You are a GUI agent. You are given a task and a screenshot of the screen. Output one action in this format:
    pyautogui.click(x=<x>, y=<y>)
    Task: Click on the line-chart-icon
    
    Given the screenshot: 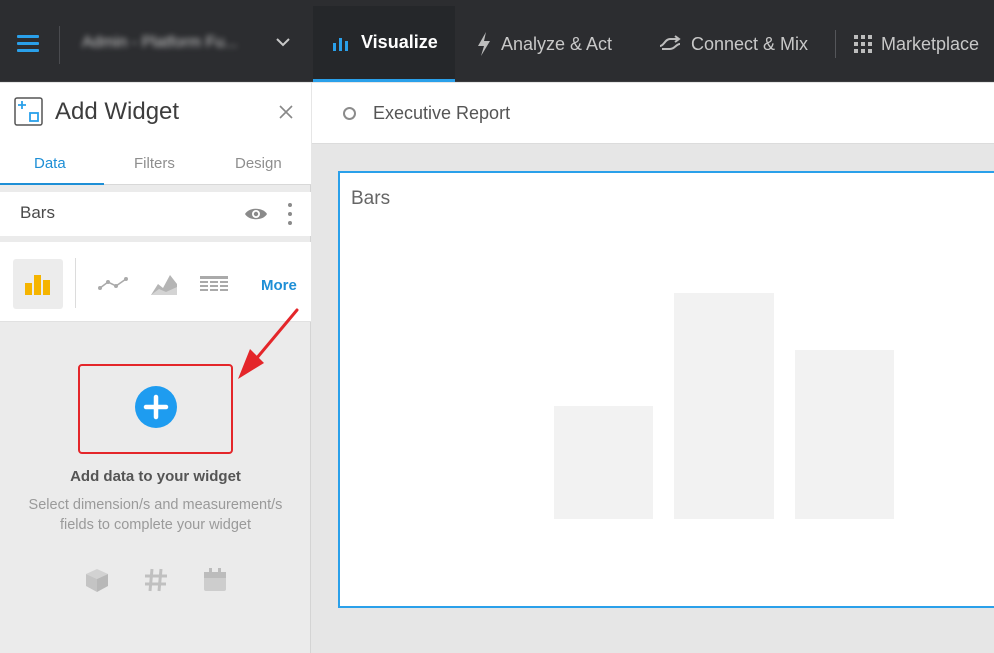 What is the action you would take?
    pyautogui.click(x=113, y=283)
    